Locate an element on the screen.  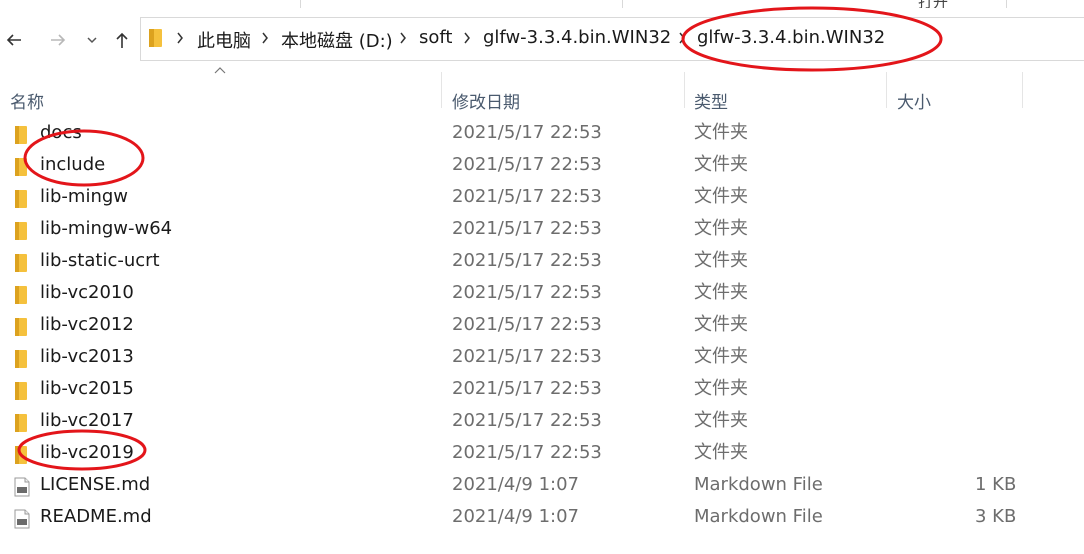
file-row: README.md 2021/4/9 1:07 Markdown File 3 KB is located at coordinates (542, 518).